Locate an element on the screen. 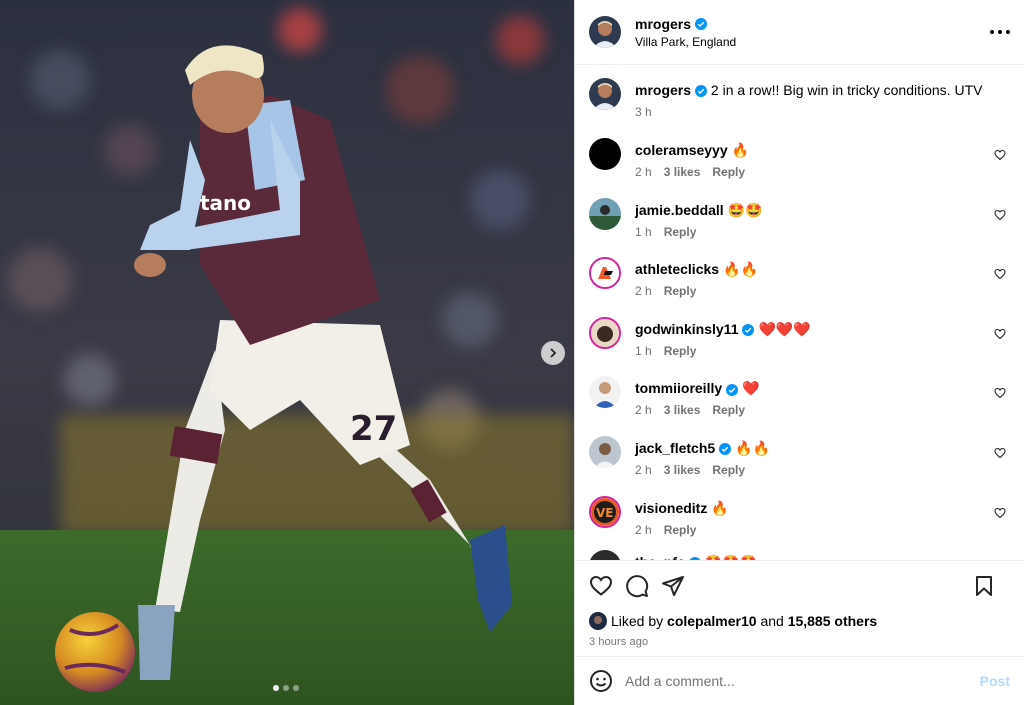 The image size is (1024, 705). caption-username: mrogers is located at coordinates (663, 90).